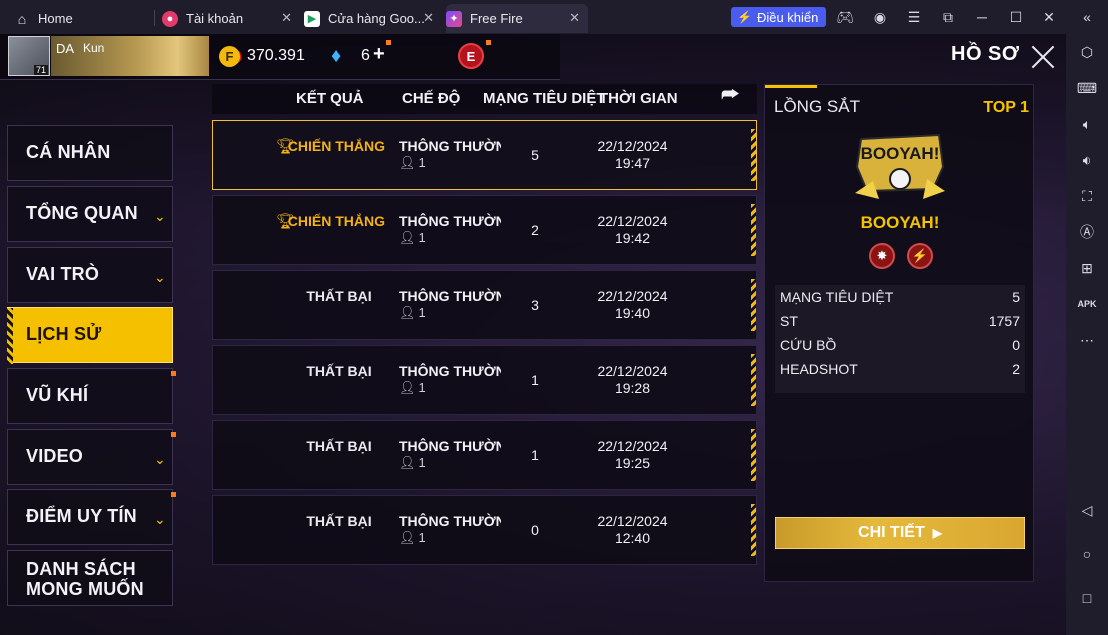  I want to click on table-row: THẤT BẠITHÔNG THƯỜNG👤︎1122/12/202419:25, so click(484, 455).